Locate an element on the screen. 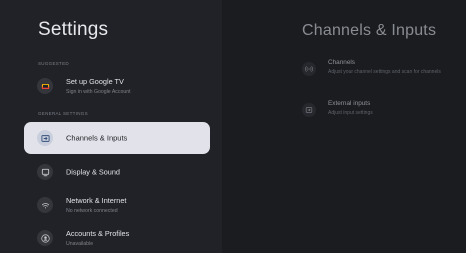 This screenshot has height=253, width=466. item-subtitle: Sign in with Google Account is located at coordinates (98, 92).